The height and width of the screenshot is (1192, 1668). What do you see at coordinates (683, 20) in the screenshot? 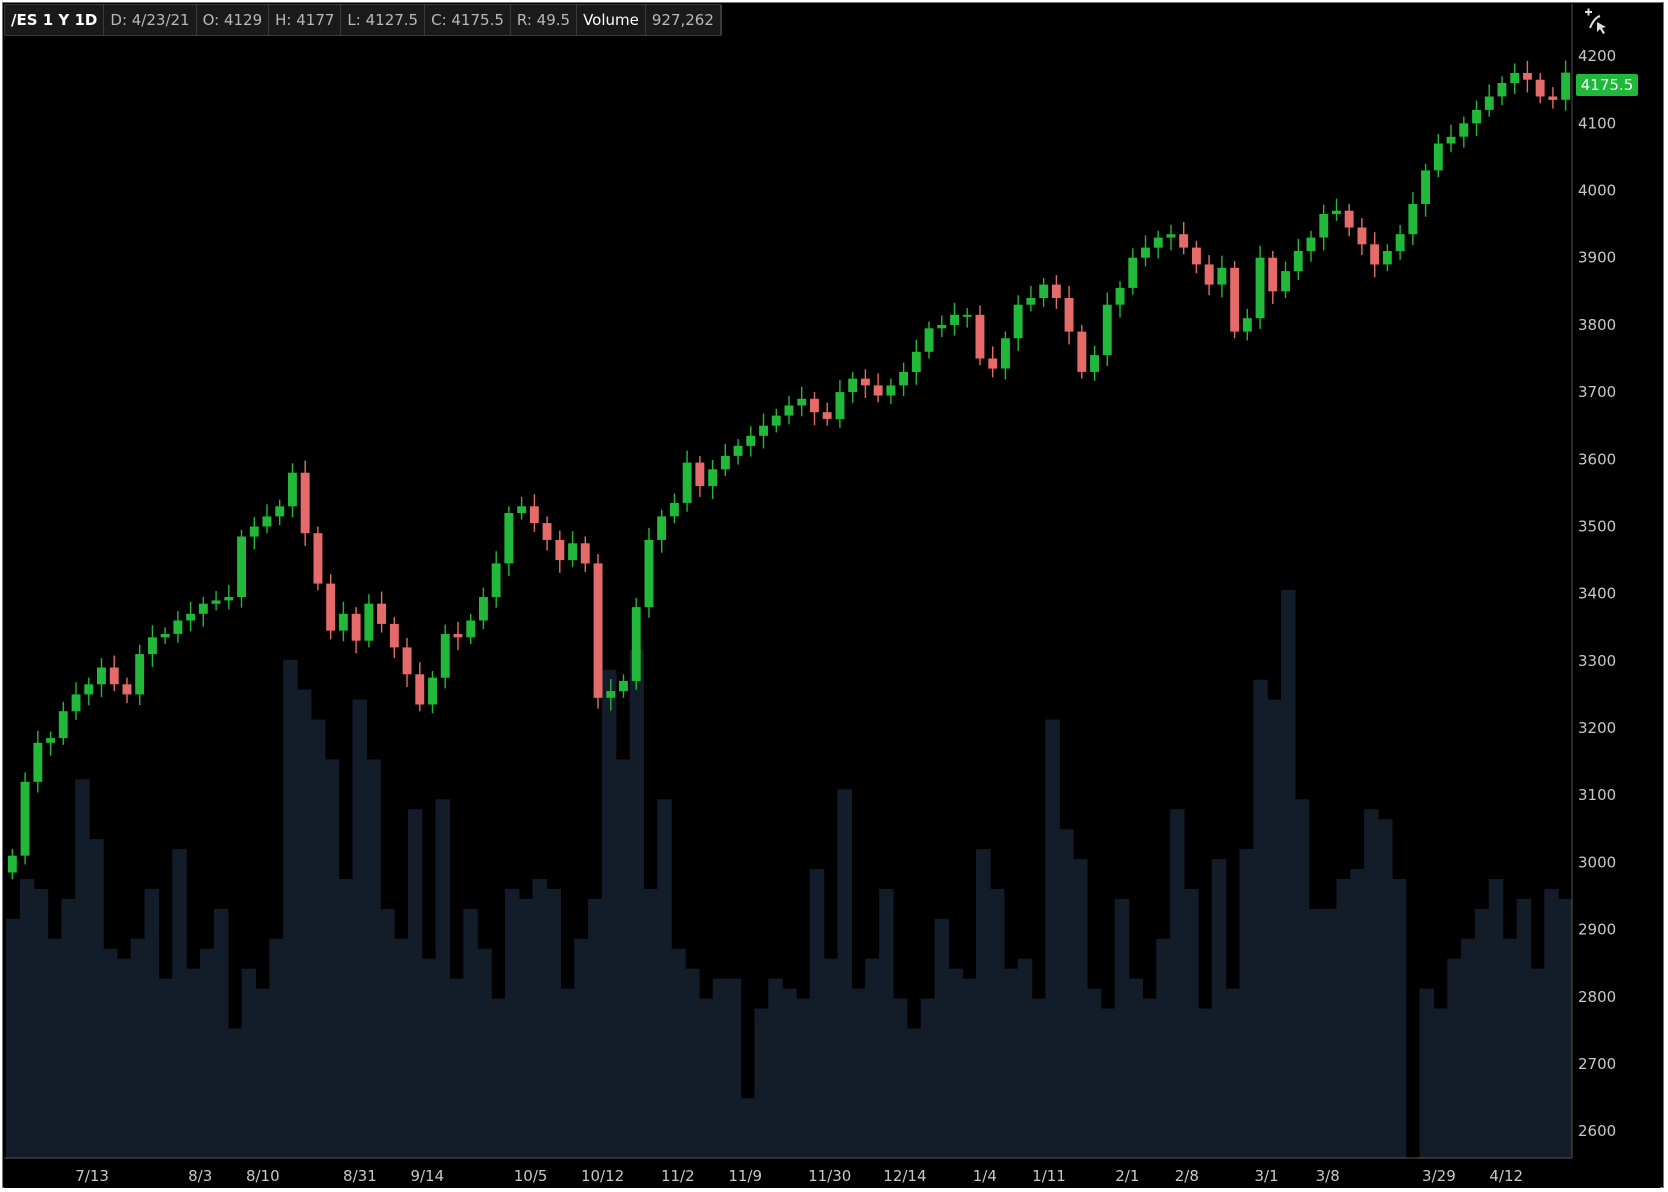
I see `volume-readout: 927,262` at bounding box center [683, 20].